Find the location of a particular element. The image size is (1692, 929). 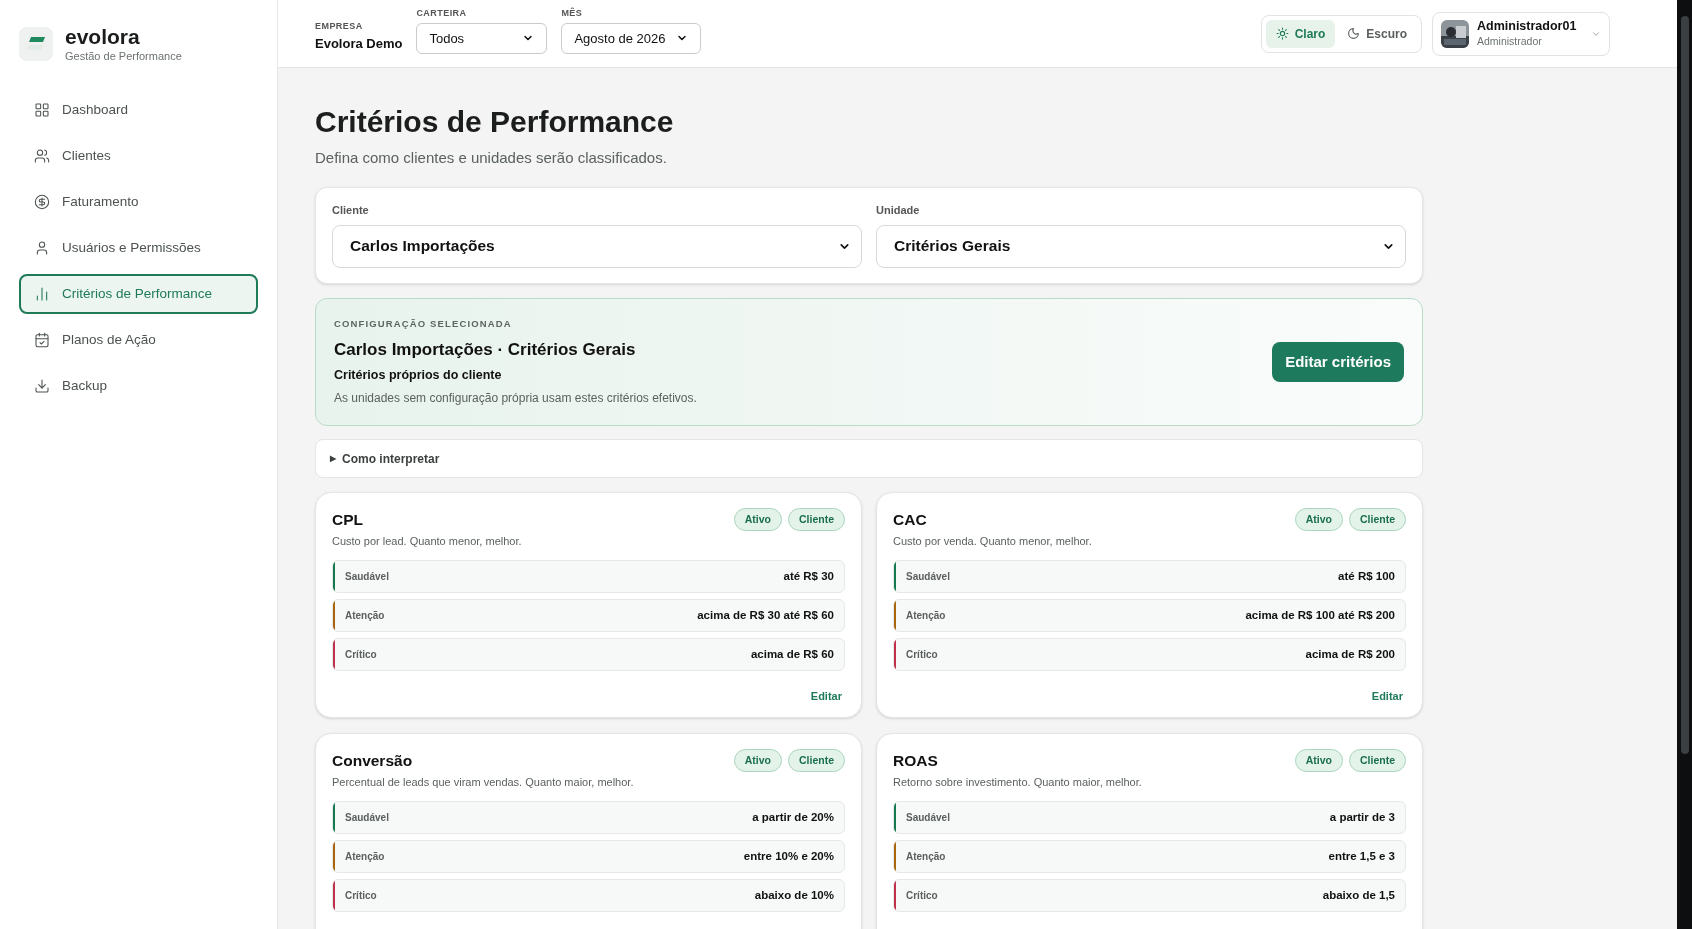

dollar-icon is located at coordinates (42, 202).